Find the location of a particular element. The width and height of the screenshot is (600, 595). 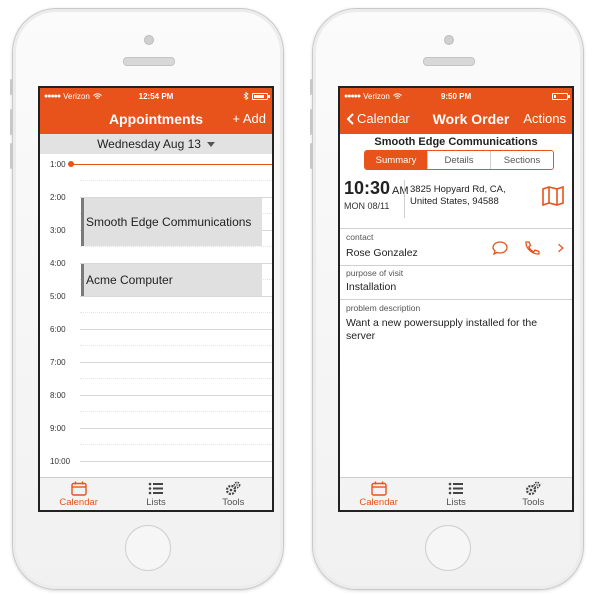

tab-bar: Calendar Lists Tools is located at coordinates (456, 493).